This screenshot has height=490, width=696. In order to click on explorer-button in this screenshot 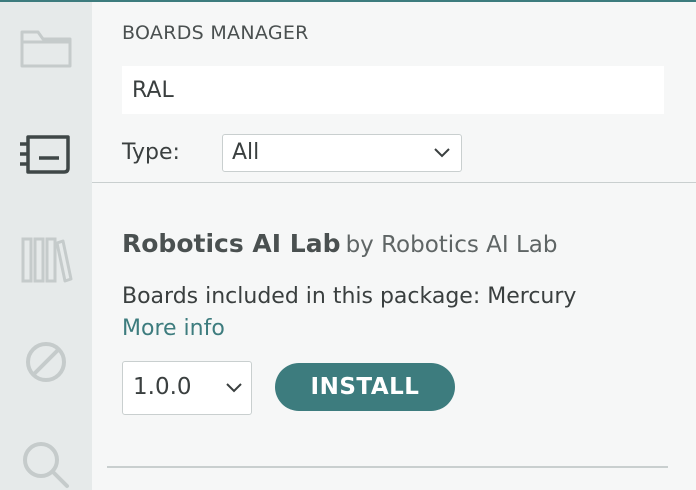, I will do `click(46, 48)`.